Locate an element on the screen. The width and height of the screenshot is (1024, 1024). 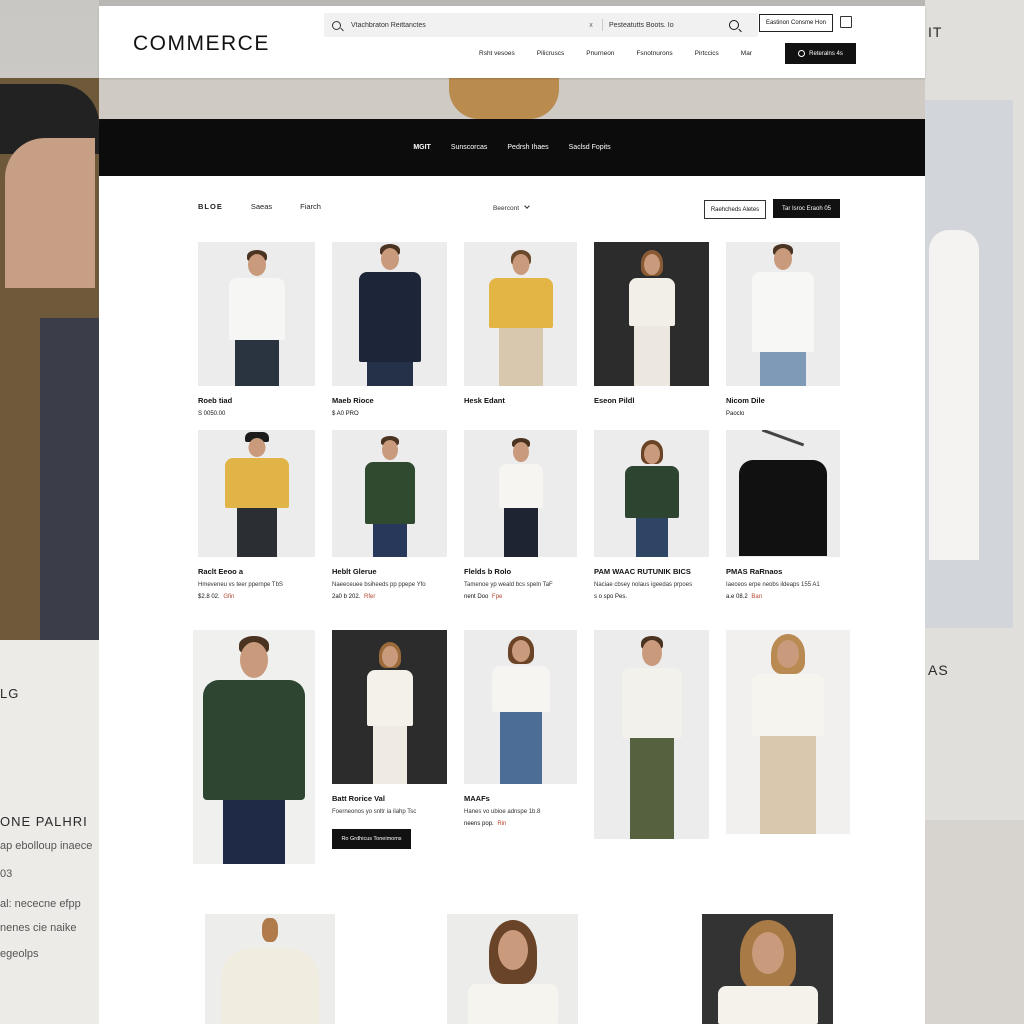
category-tab: Saclsd Fopits is located at coordinates (590, 147).